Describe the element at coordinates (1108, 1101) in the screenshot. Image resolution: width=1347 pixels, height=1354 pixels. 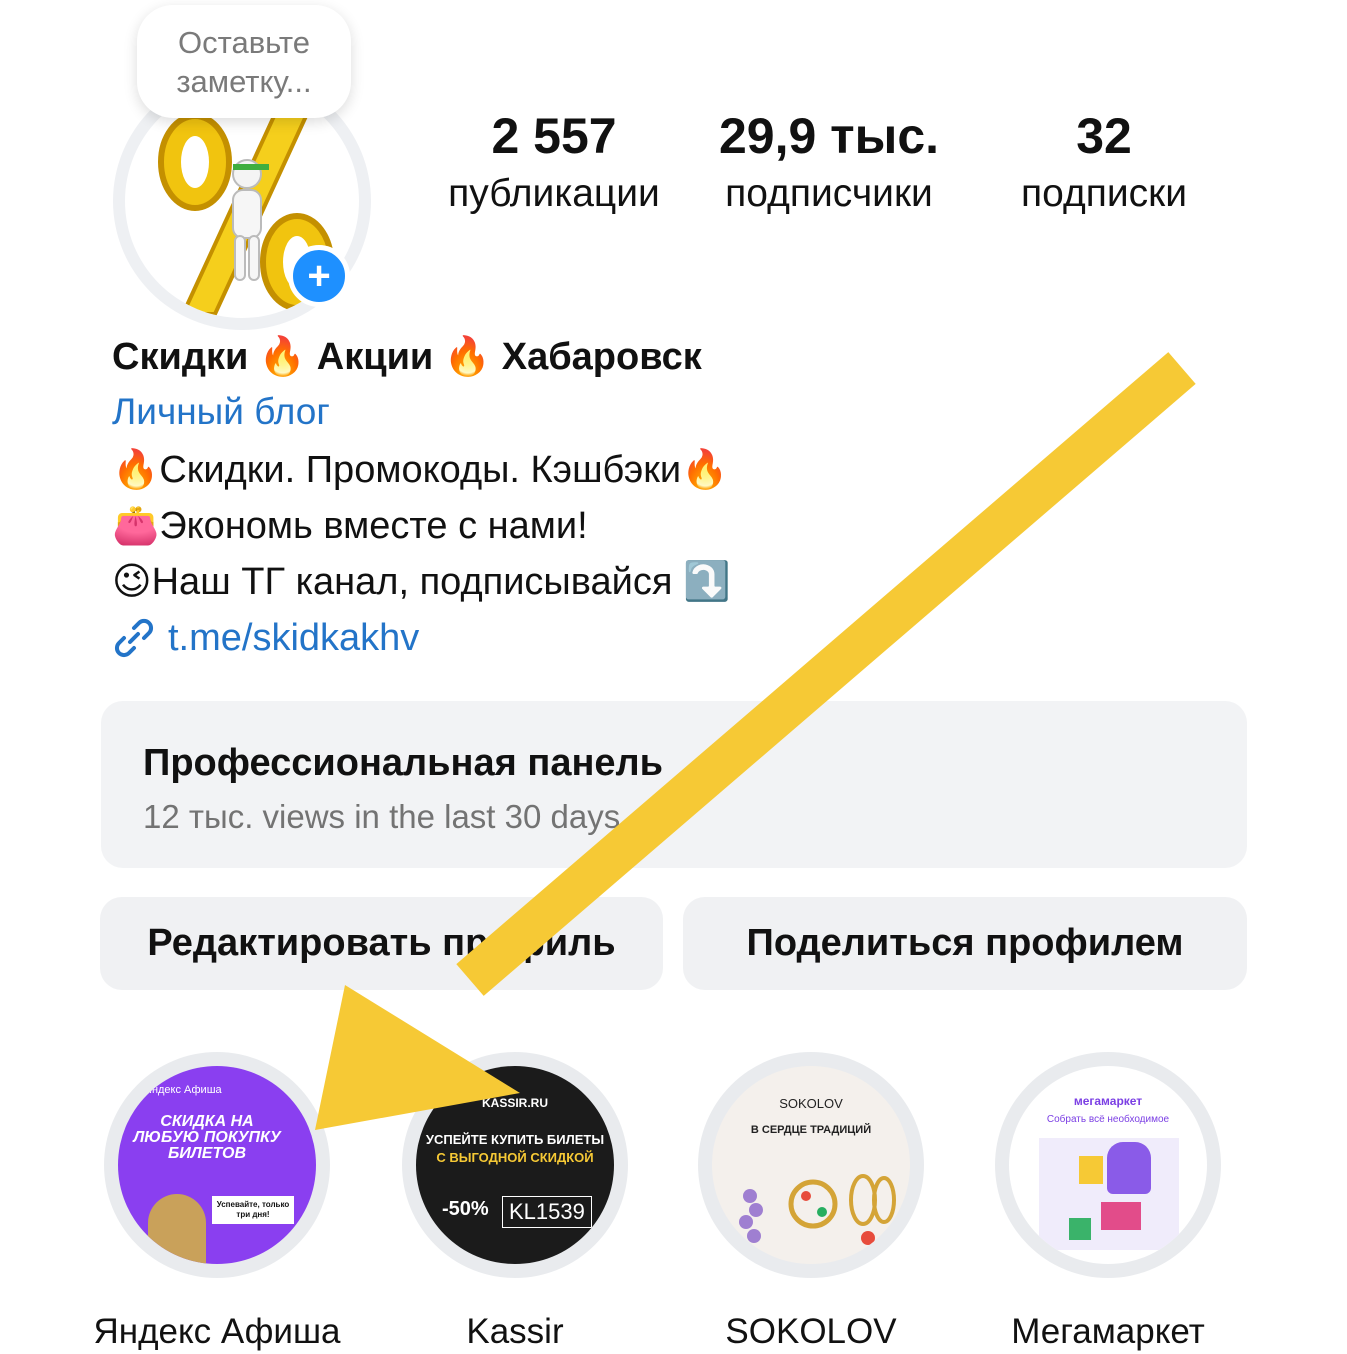
I see `cover-brand: мегамаркет` at that location.